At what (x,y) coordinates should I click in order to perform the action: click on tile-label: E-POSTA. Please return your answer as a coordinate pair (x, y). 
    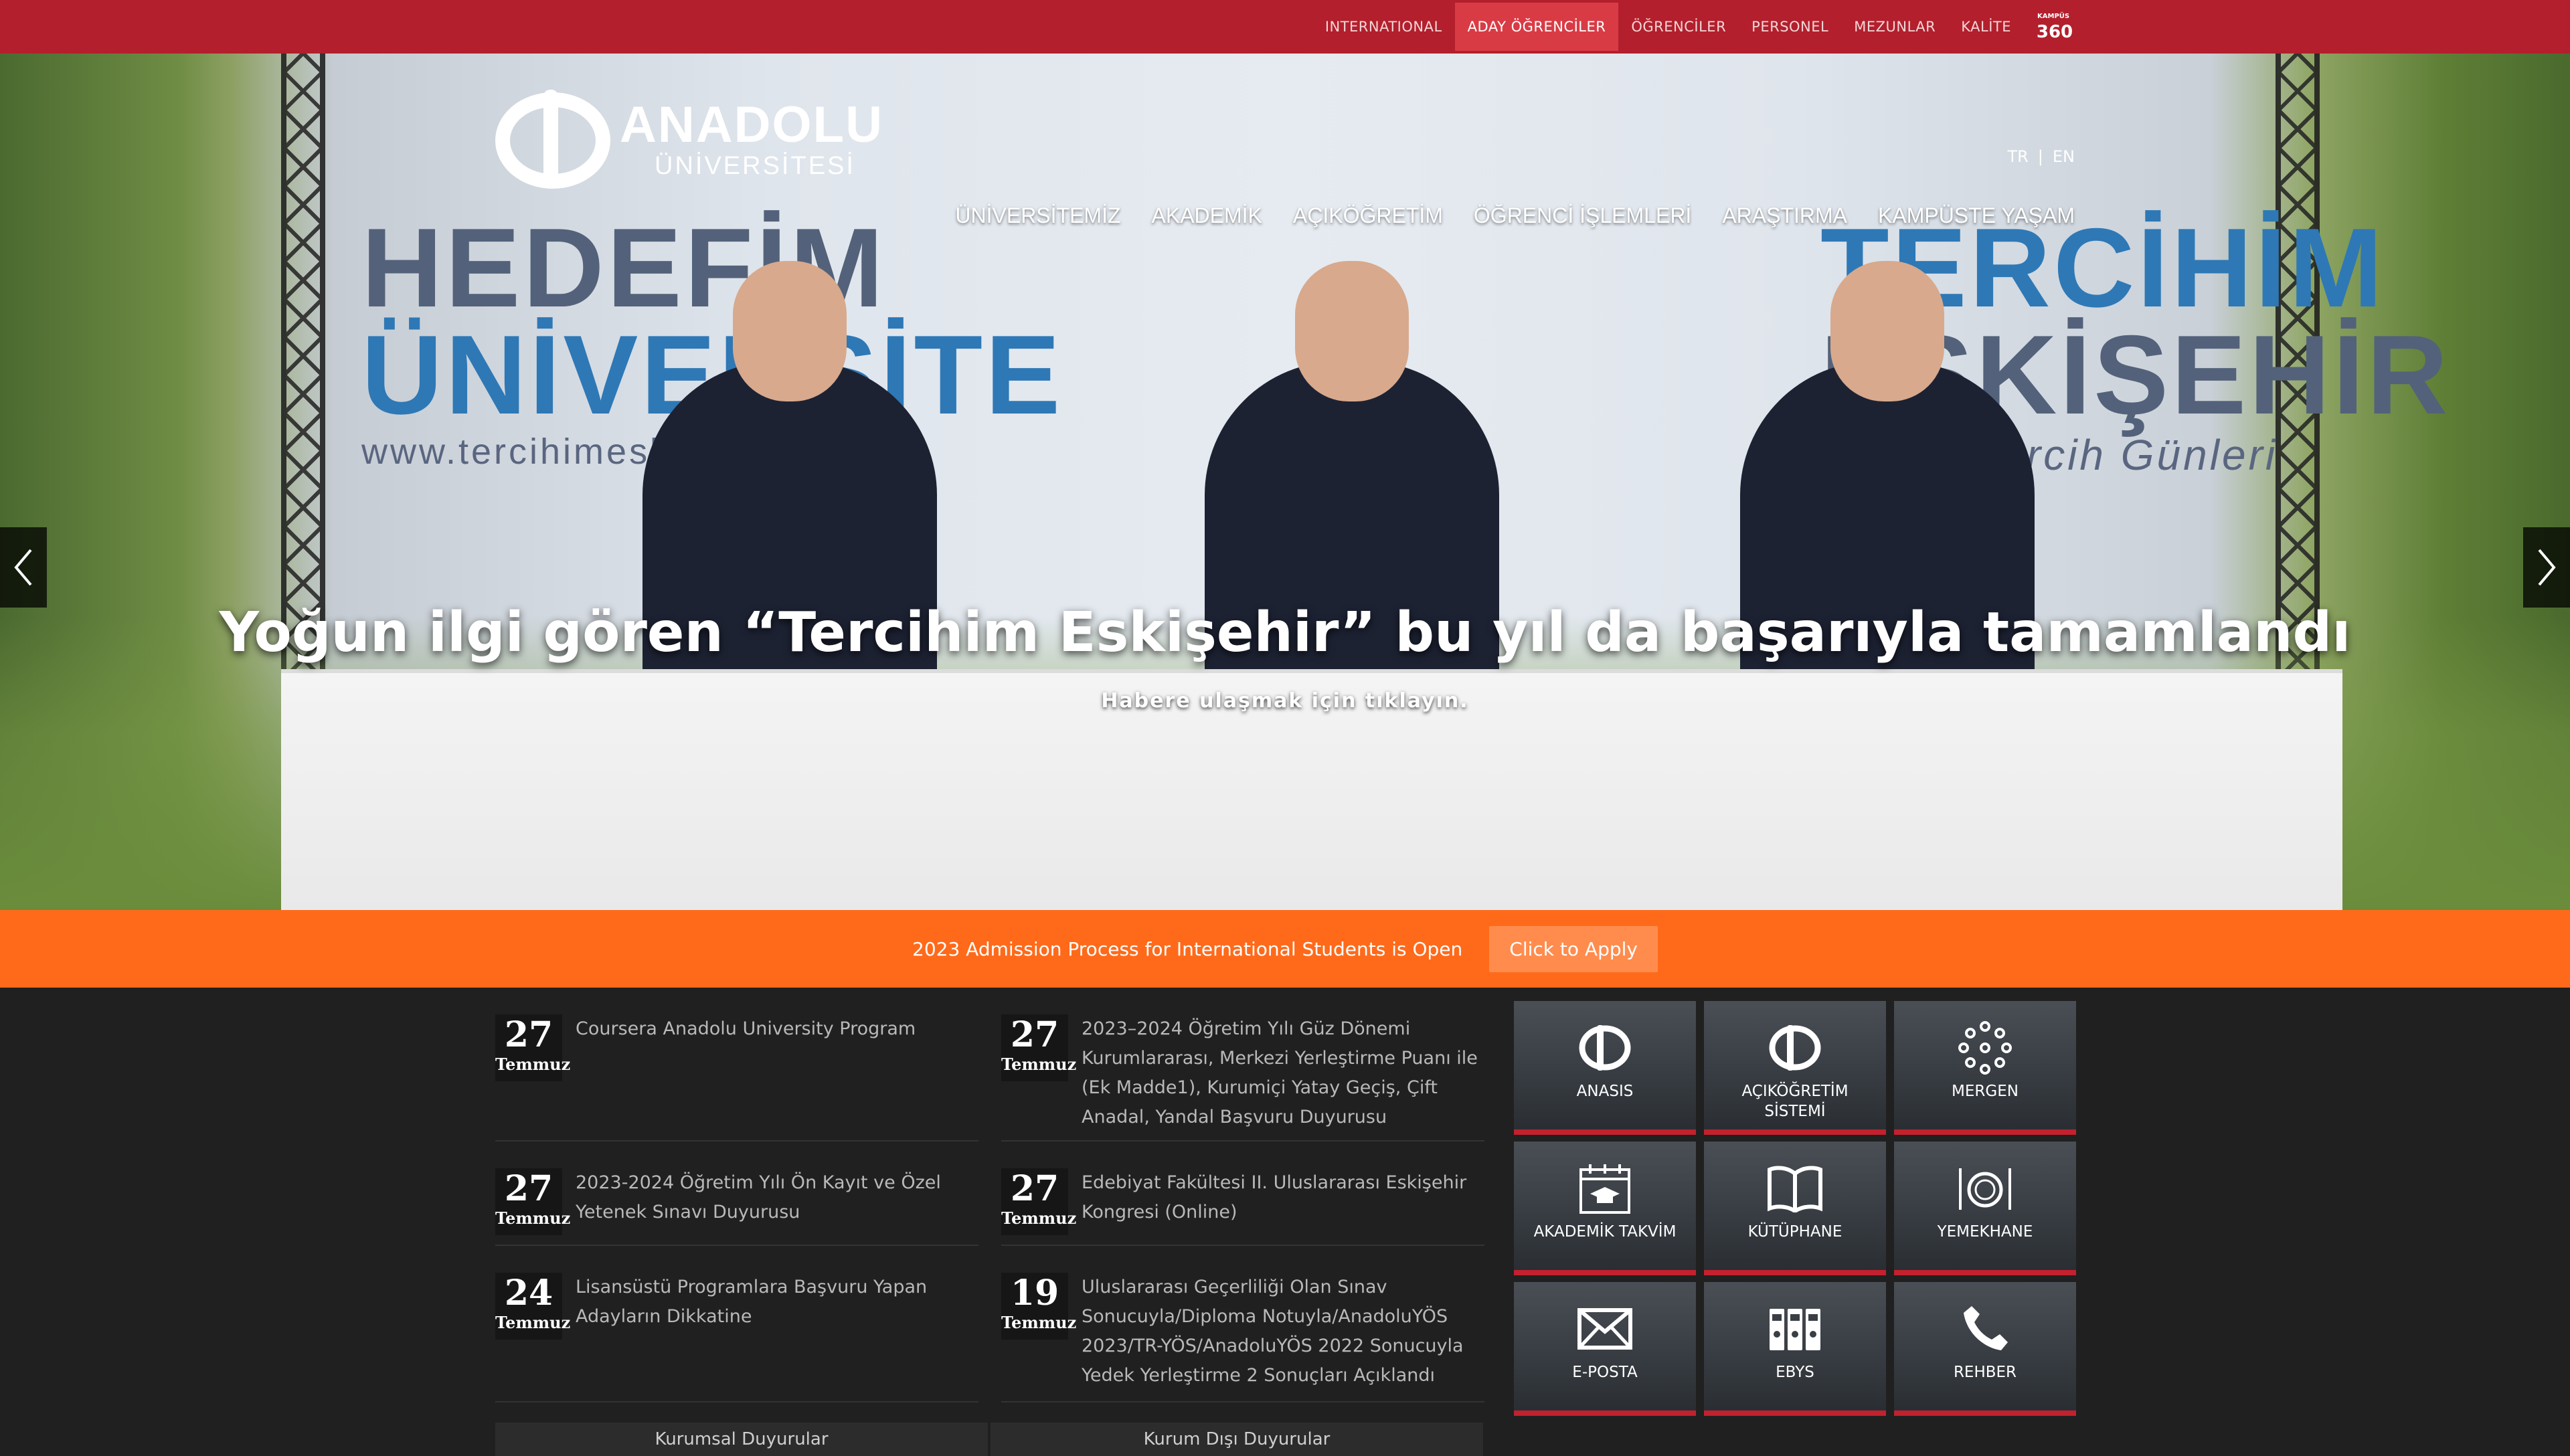
    Looking at the image, I should click on (1605, 1372).